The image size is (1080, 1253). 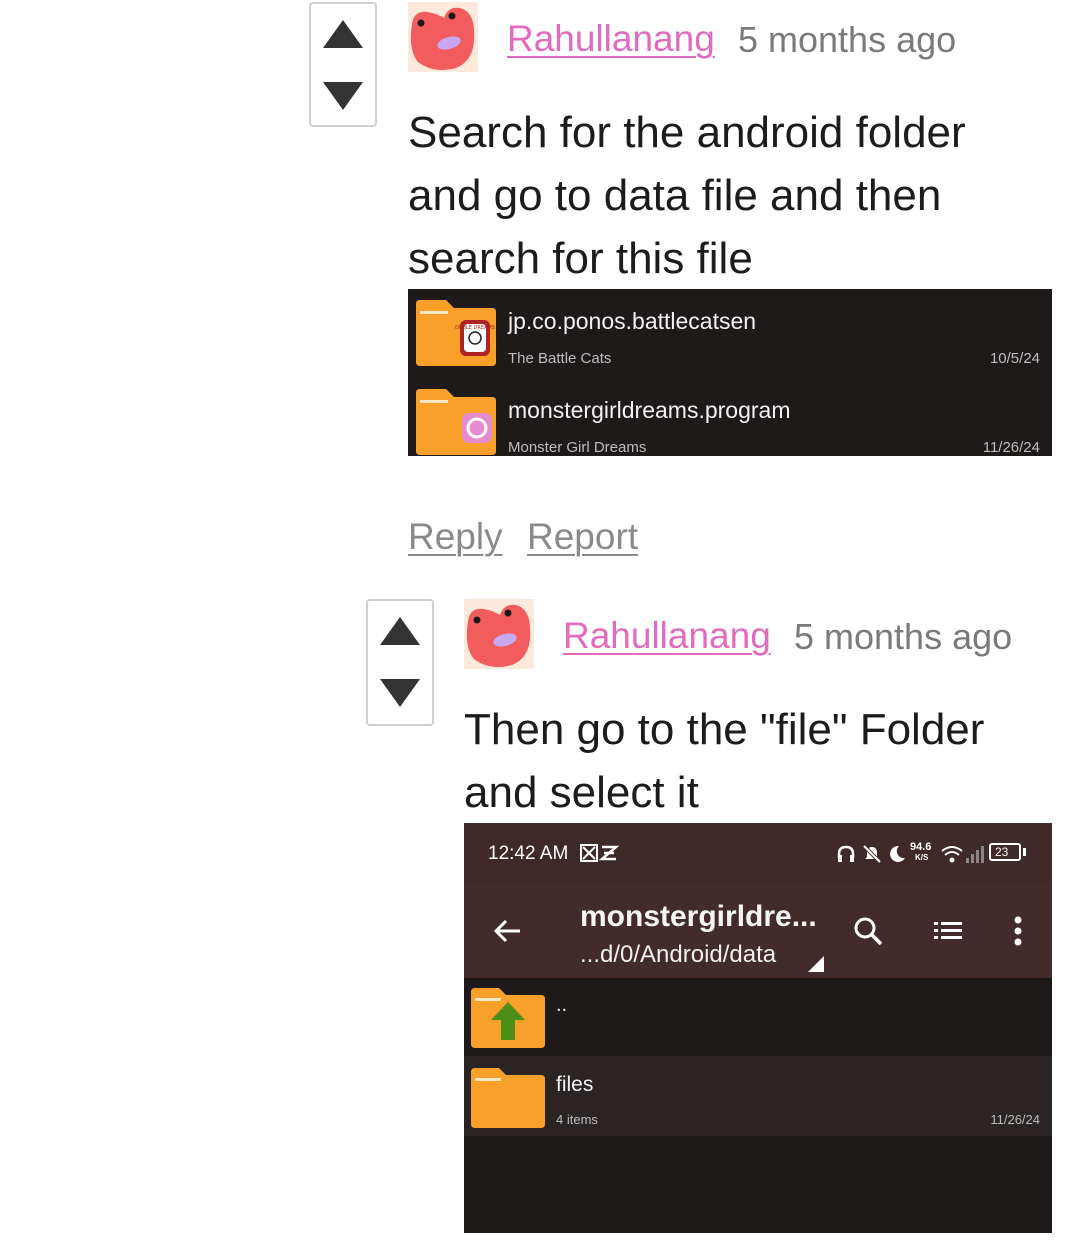 What do you see at coordinates (580, 258) in the screenshot?
I see `comment-line: search for this file` at bounding box center [580, 258].